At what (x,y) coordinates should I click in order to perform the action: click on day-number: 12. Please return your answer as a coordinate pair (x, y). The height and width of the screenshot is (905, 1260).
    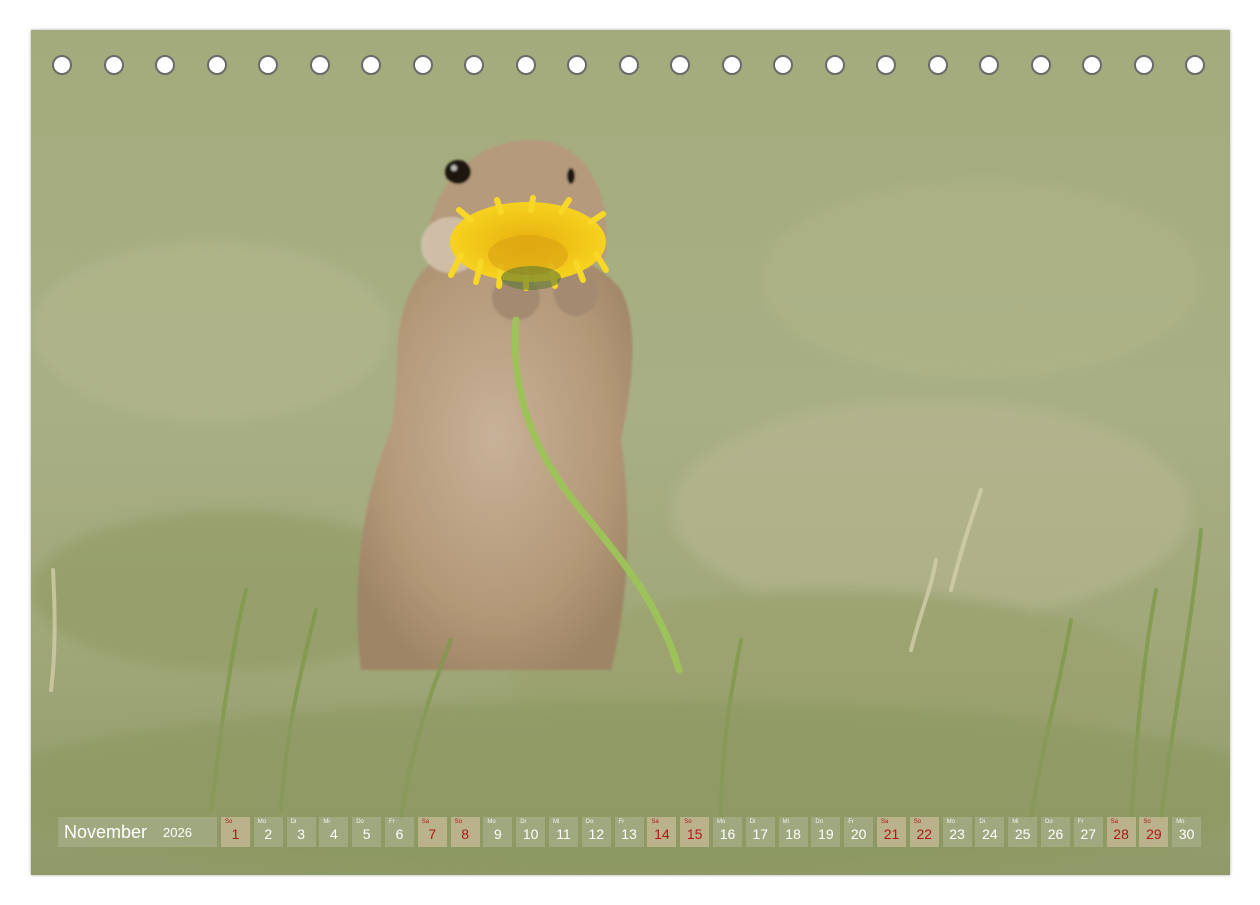
    Looking at the image, I should click on (596, 834).